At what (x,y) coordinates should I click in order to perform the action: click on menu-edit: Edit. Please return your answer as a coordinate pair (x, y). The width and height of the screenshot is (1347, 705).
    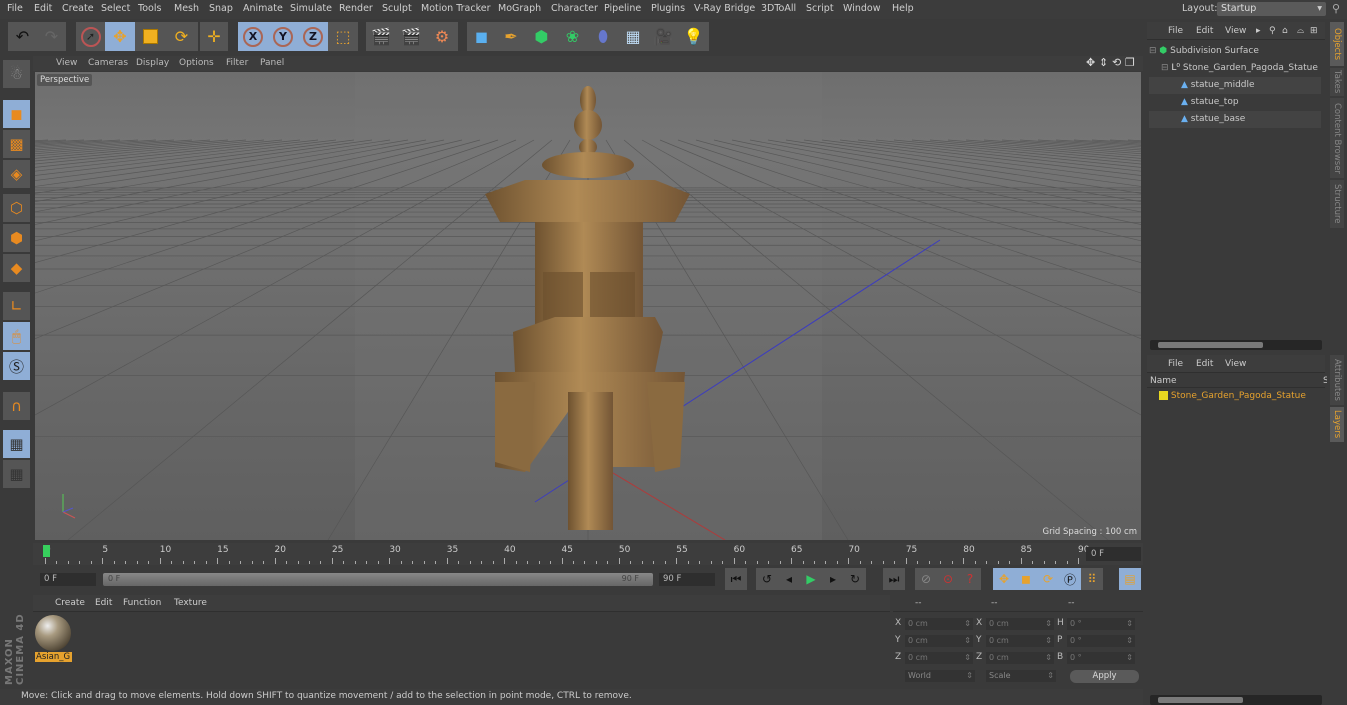
    Looking at the image, I should click on (43, 8).